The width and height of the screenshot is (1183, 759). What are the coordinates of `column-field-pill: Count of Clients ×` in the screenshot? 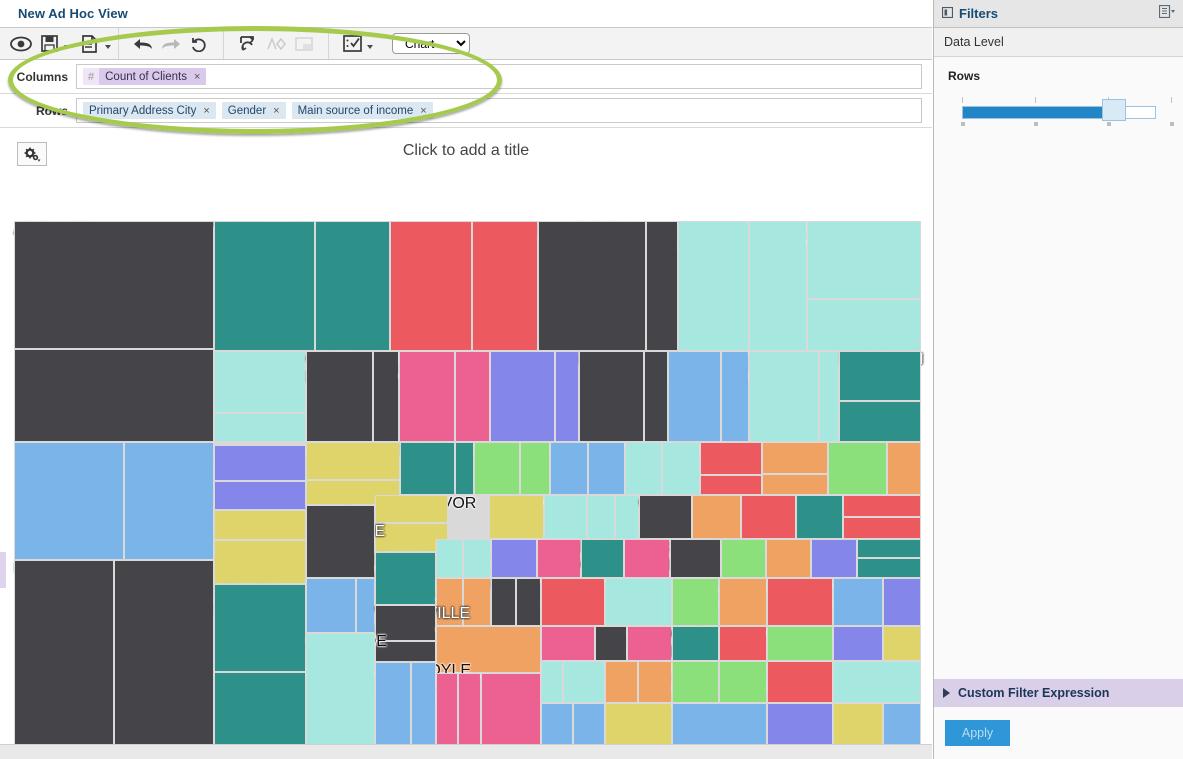 It's located at (153, 76).